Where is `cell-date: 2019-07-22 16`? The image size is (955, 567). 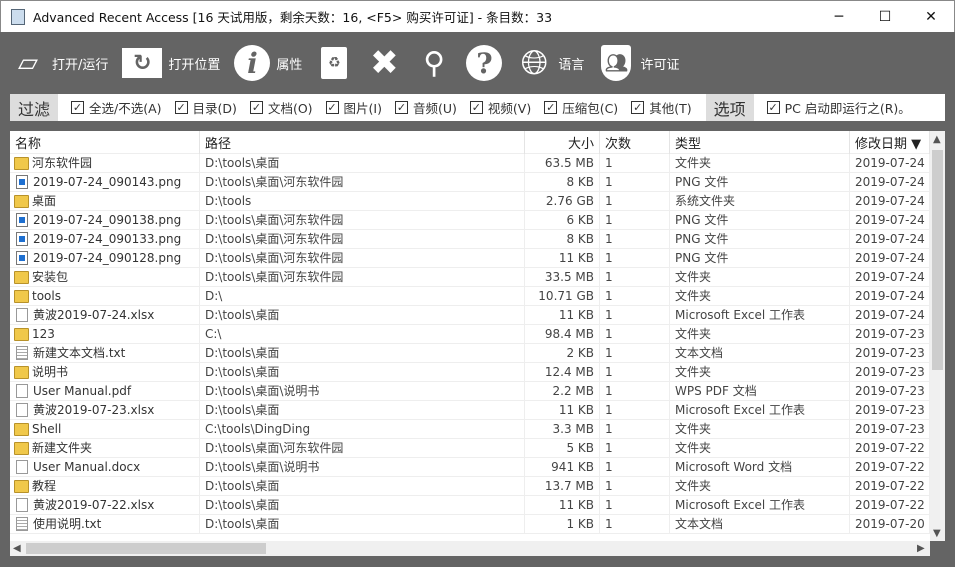
cell-date: 2019-07-22 16 is located at coordinates (890, 467).